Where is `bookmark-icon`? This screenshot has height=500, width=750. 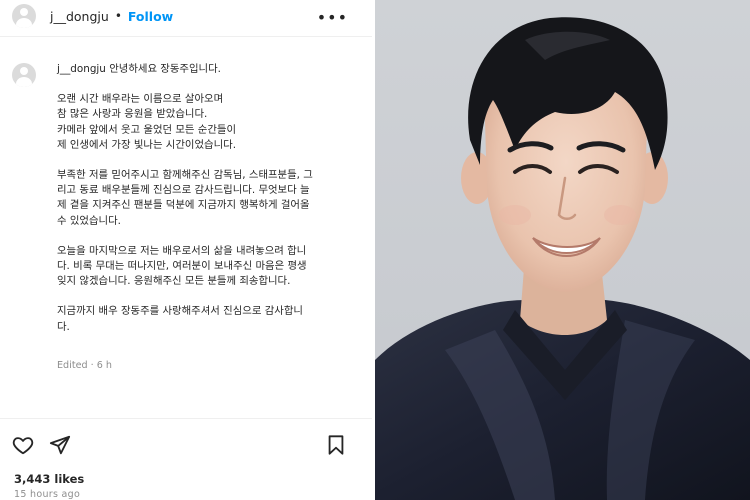 bookmark-icon is located at coordinates (336, 445).